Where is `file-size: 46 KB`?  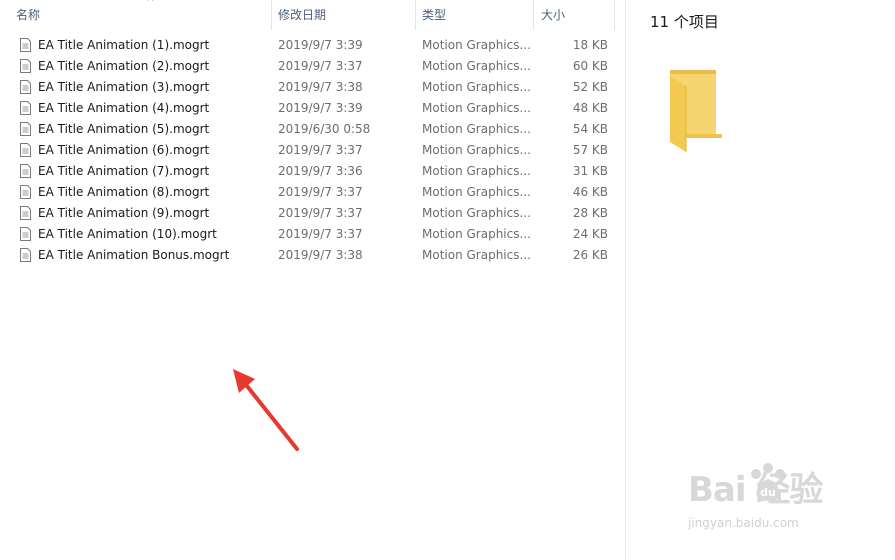
file-size: 46 KB is located at coordinates (590, 192).